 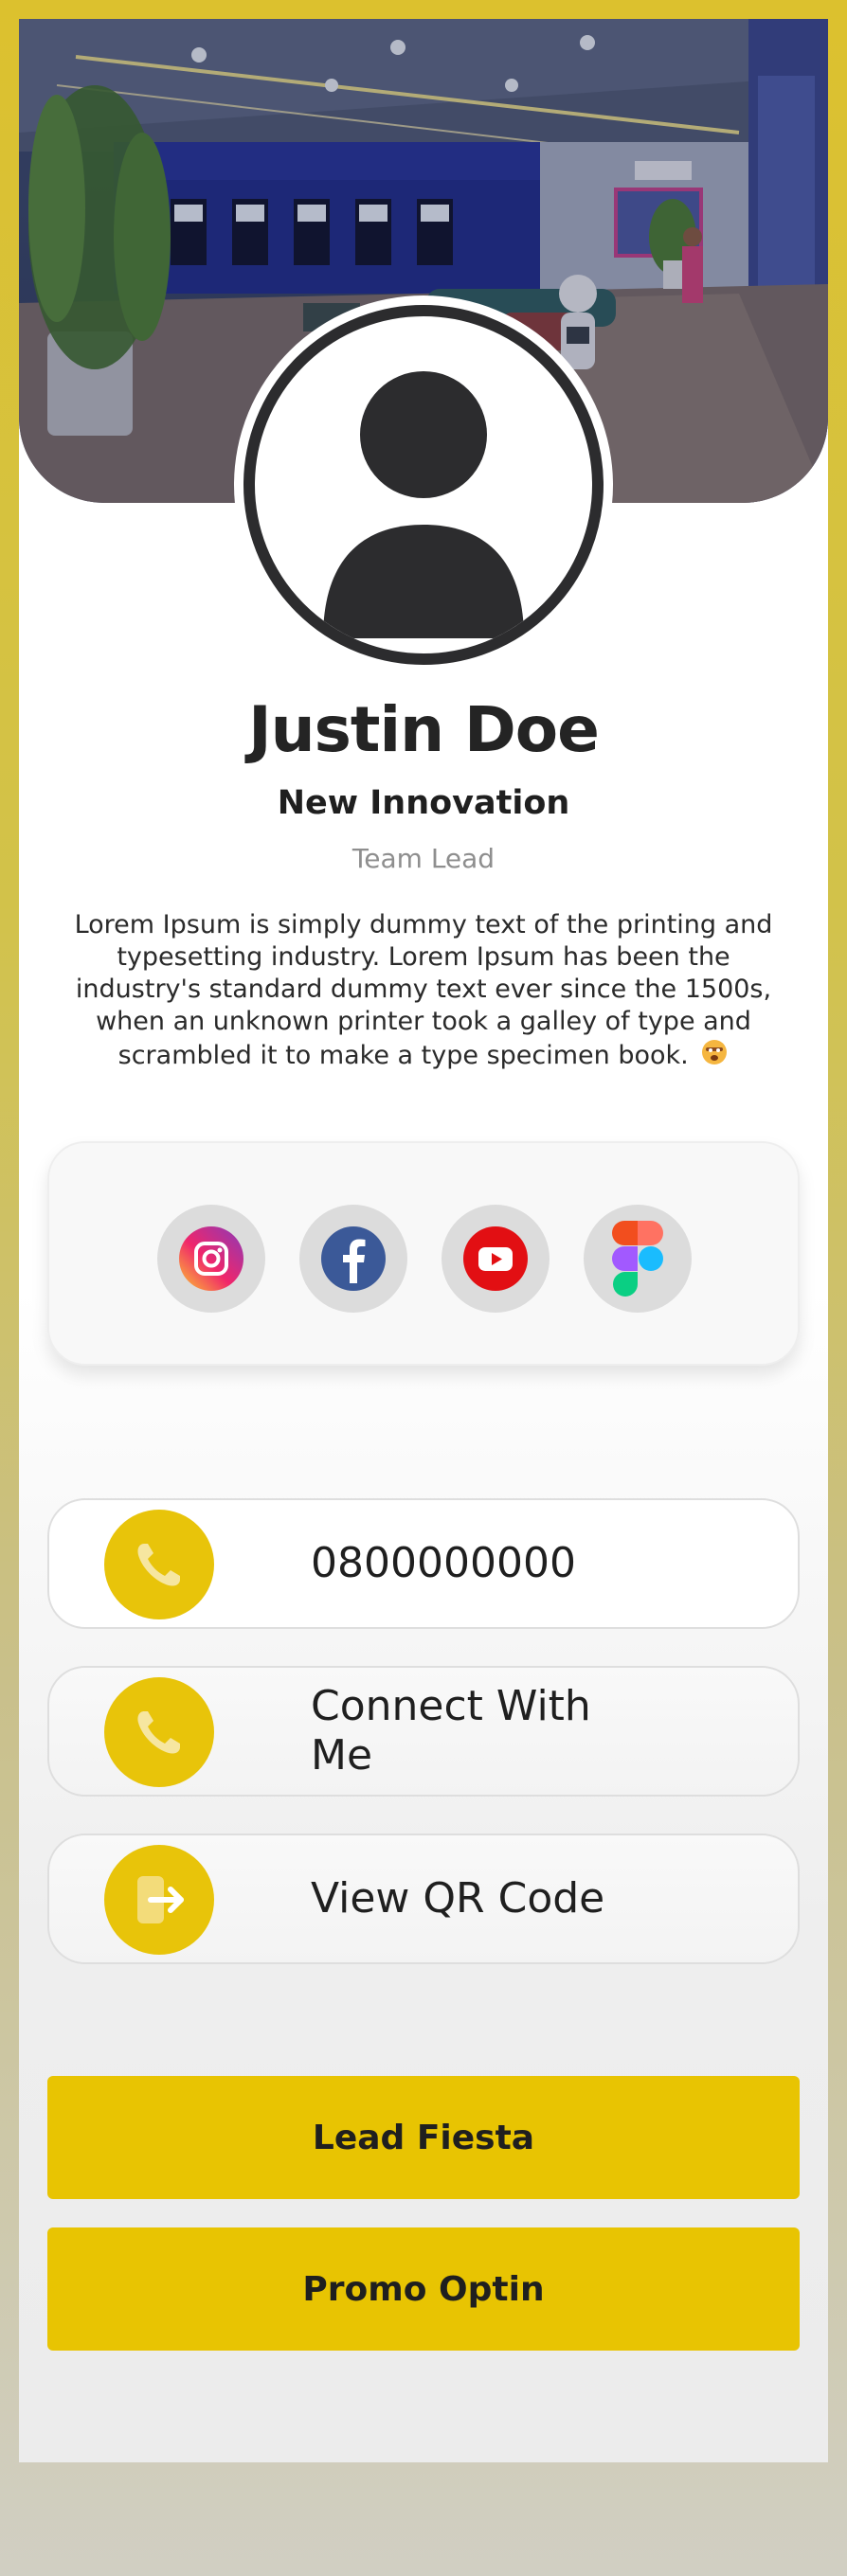 I want to click on phone-action: 0800000000, so click(x=424, y=1563).